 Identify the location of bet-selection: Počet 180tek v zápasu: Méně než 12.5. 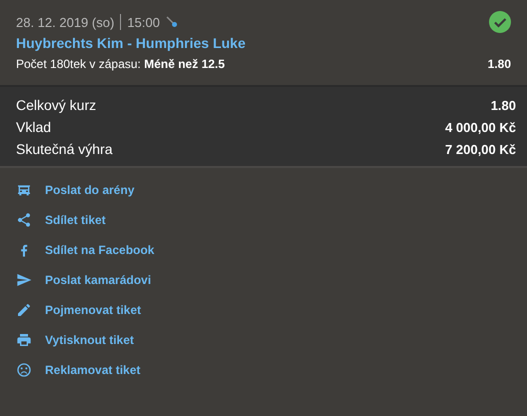
(120, 64).